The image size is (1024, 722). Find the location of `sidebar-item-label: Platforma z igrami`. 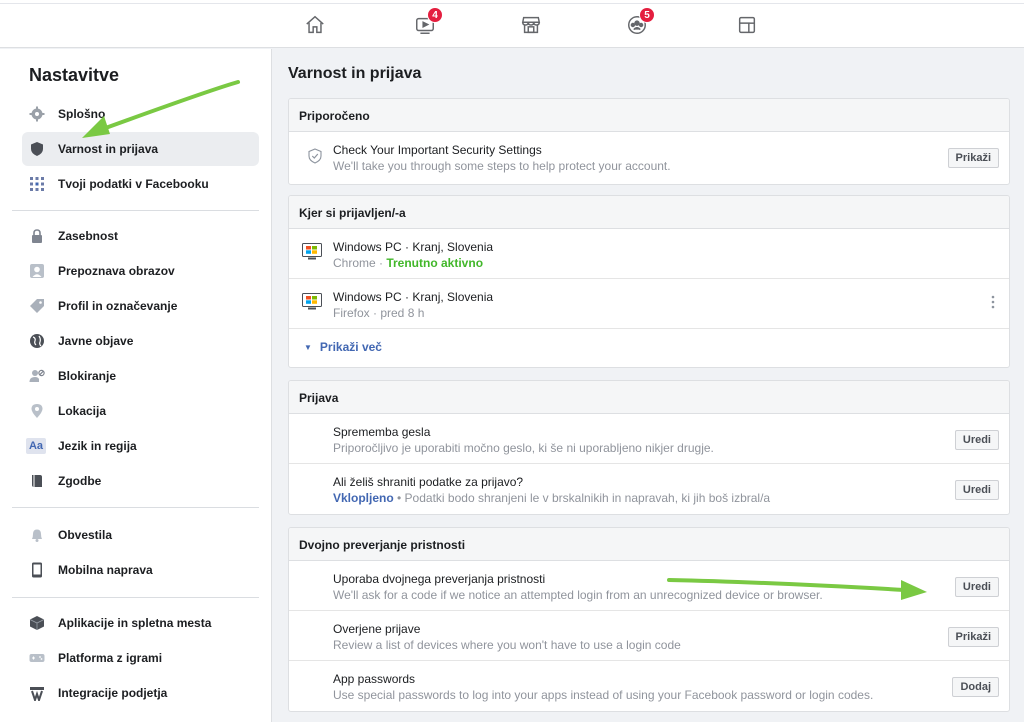

sidebar-item-label: Platforma z igrami is located at coordinates (110, 658).